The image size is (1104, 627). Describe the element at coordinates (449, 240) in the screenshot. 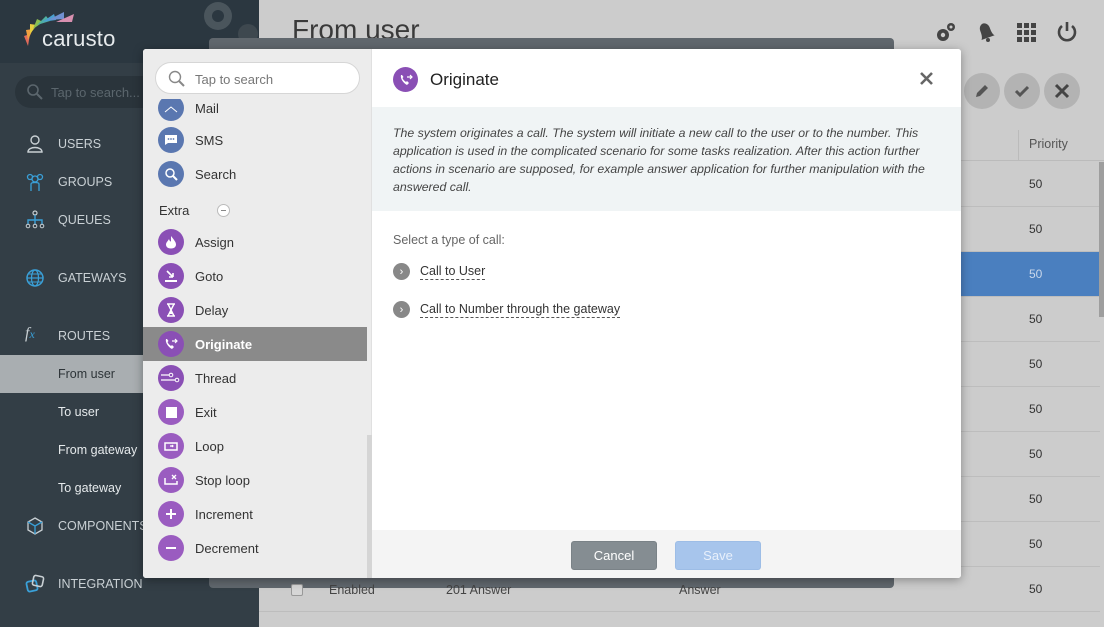

I see `call-type-label: Select a type of call:` at that location.